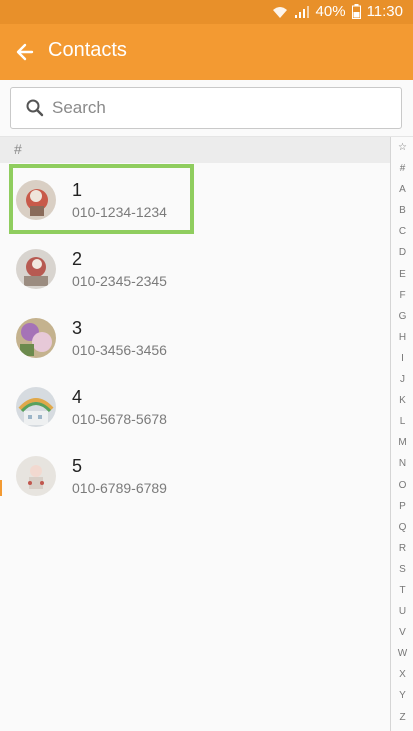  Describe the element at coordinates (402, 695) in the screenshot. I see `index-y: Y` at that location.